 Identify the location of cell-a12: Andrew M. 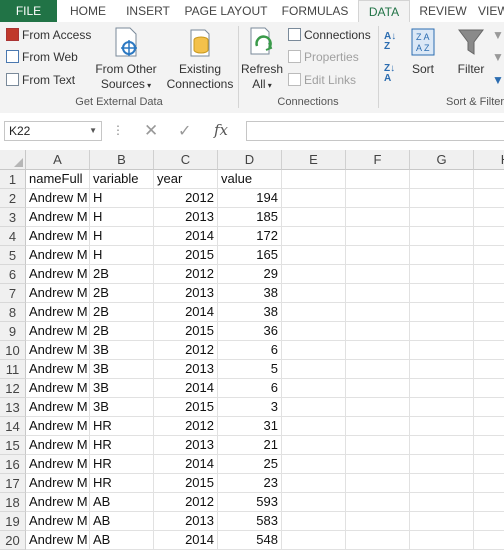
(58, 388).